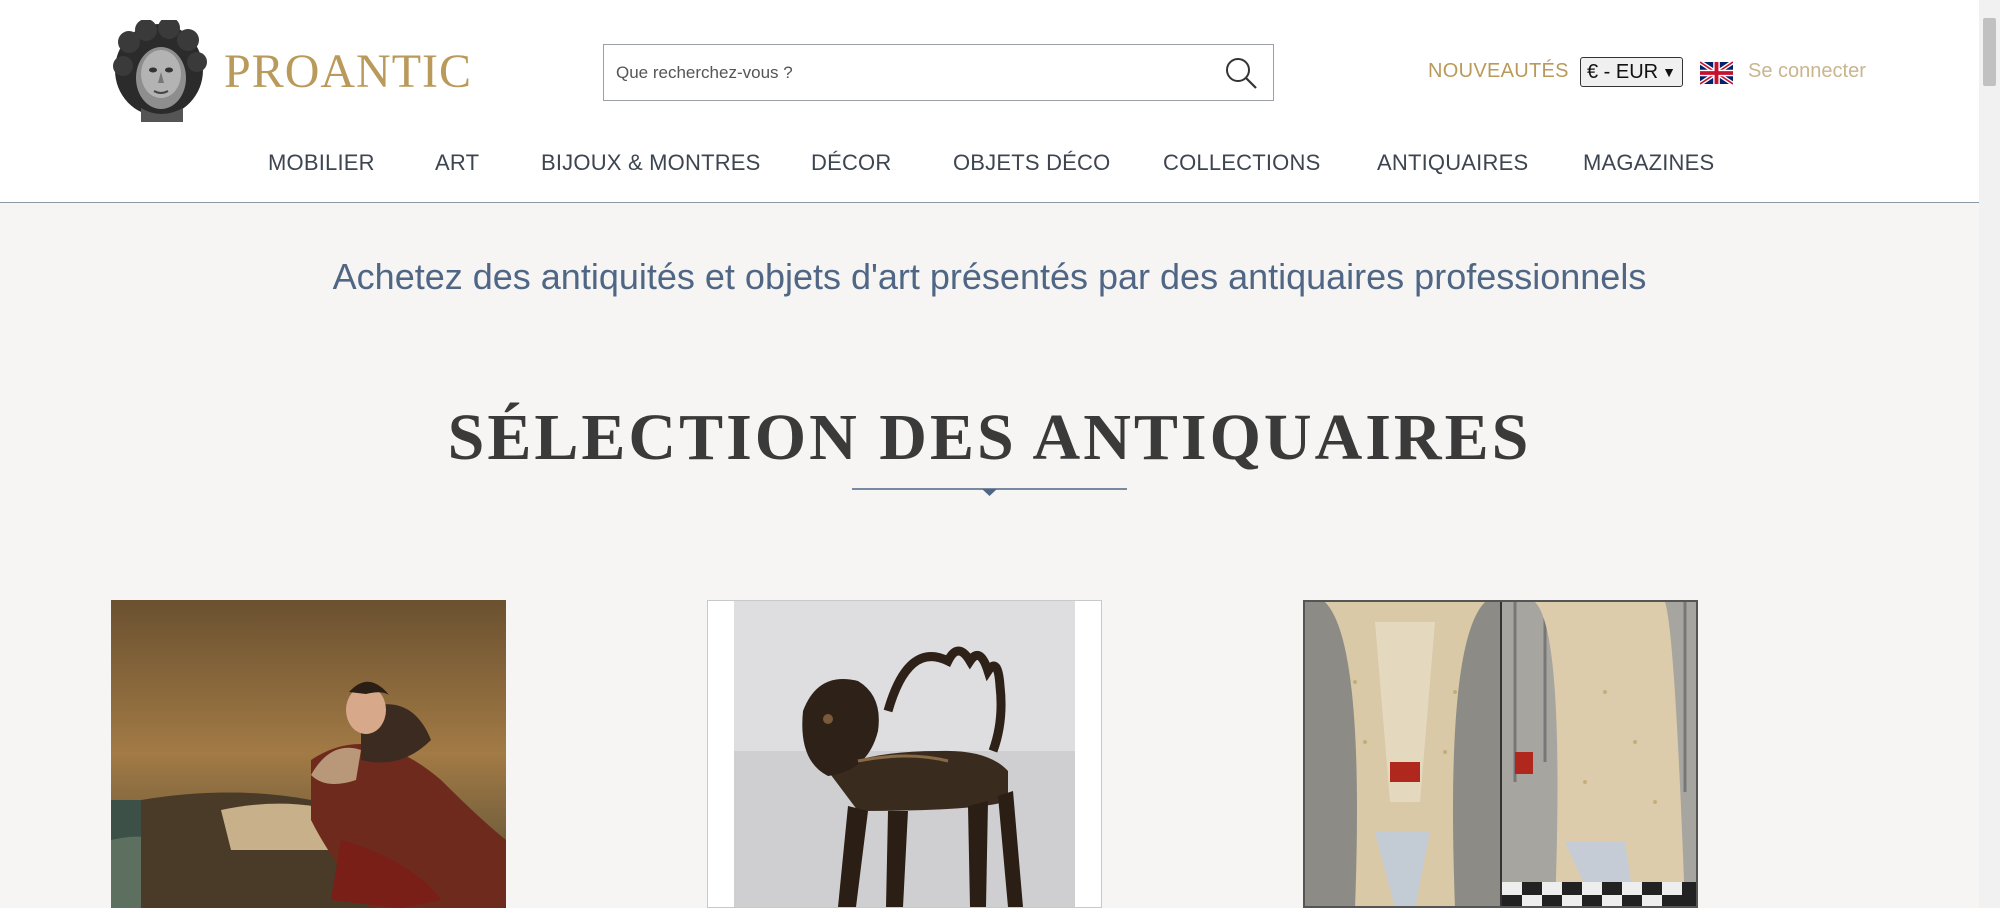  I want to click on nav-item-antiquaires: ANTIQUAIRES, so click(1452, 163).